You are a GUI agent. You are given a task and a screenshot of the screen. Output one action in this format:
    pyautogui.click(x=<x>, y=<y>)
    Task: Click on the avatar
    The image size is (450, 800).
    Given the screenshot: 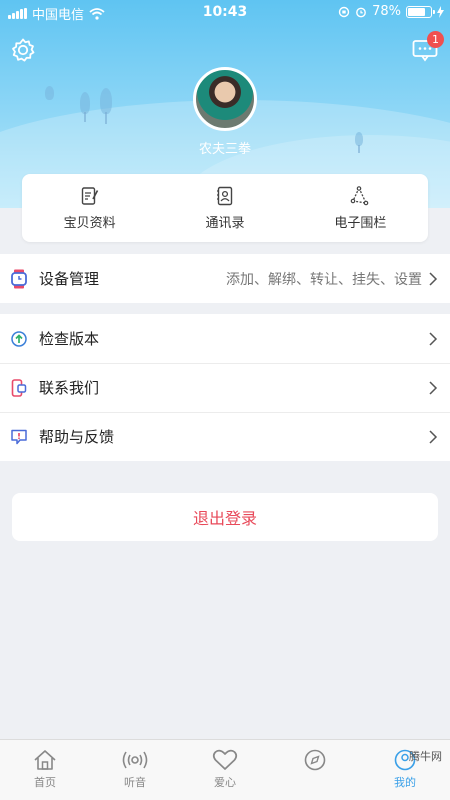 What is the action you would take?
    pyautogui.click(x=225, y=99)
    